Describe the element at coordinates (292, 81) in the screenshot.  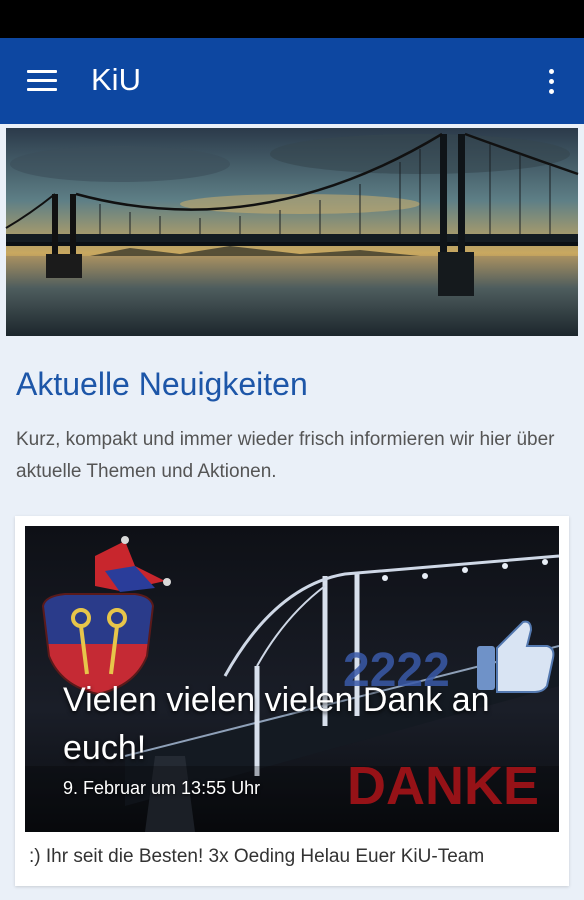
I see `app-bar: KiU` at that location.